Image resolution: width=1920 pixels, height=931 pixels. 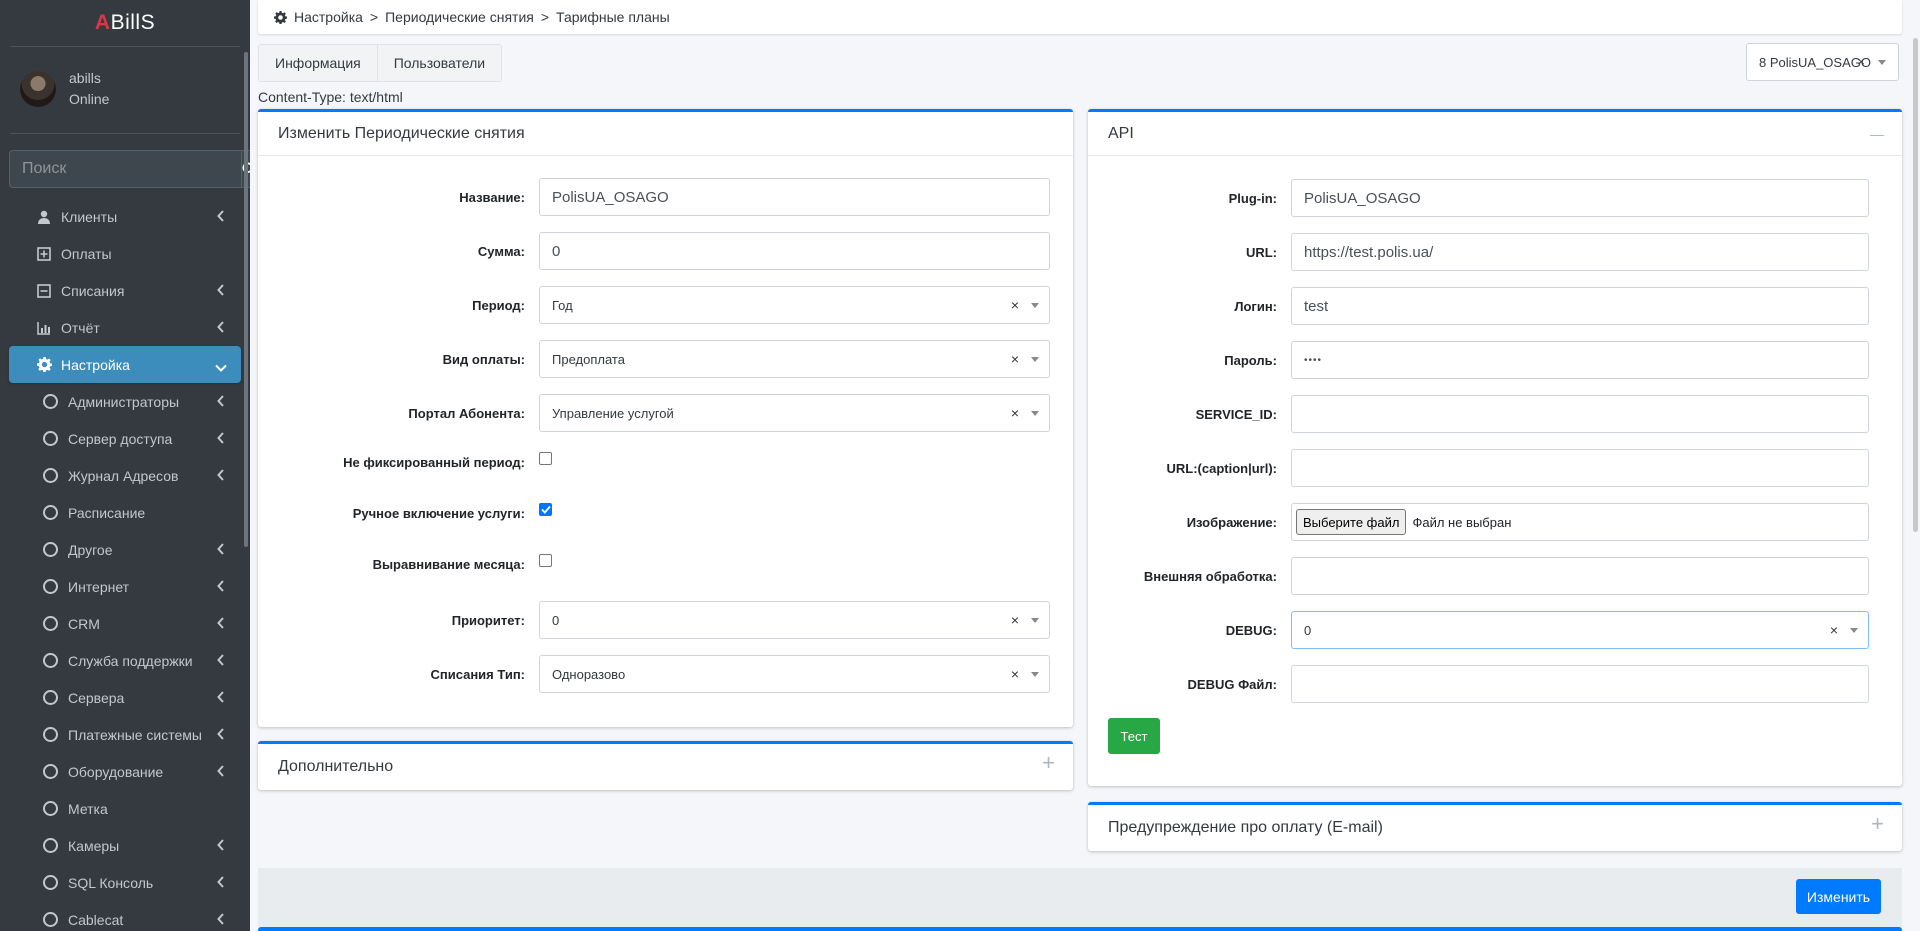 I want to click on collapse-icon: —, so click(x=1877, y=134).